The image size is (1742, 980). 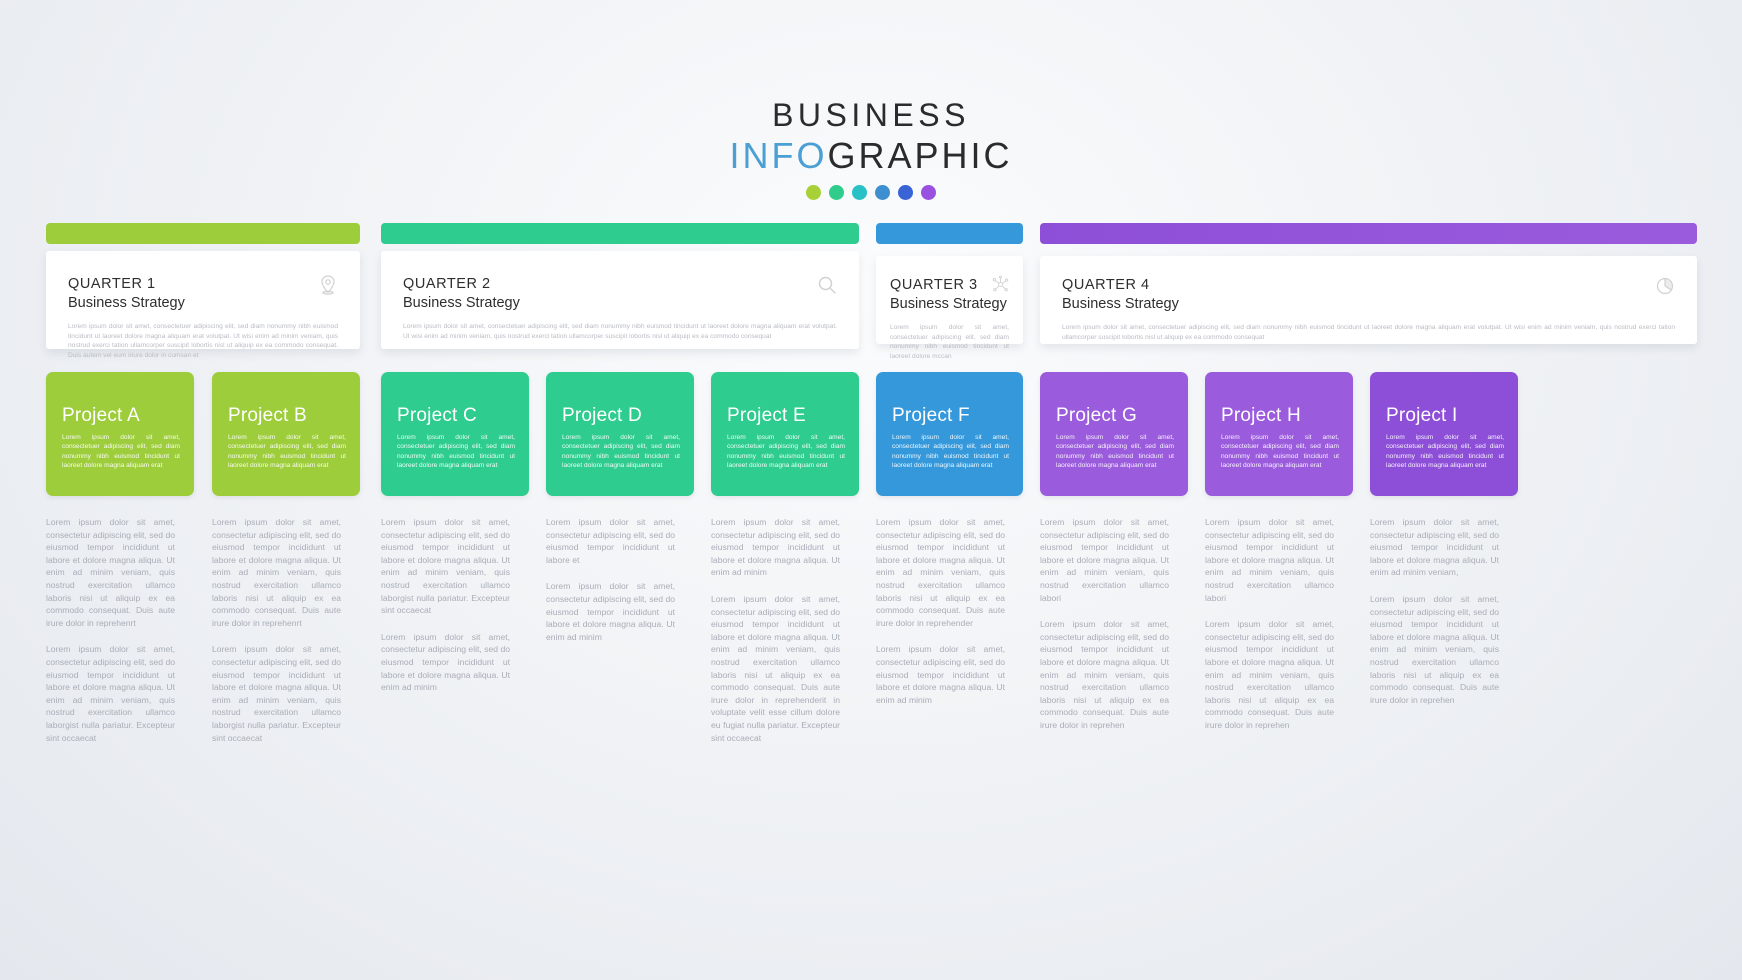 I want to click on project-title-i: Project I, so click(x=1422, y=415).